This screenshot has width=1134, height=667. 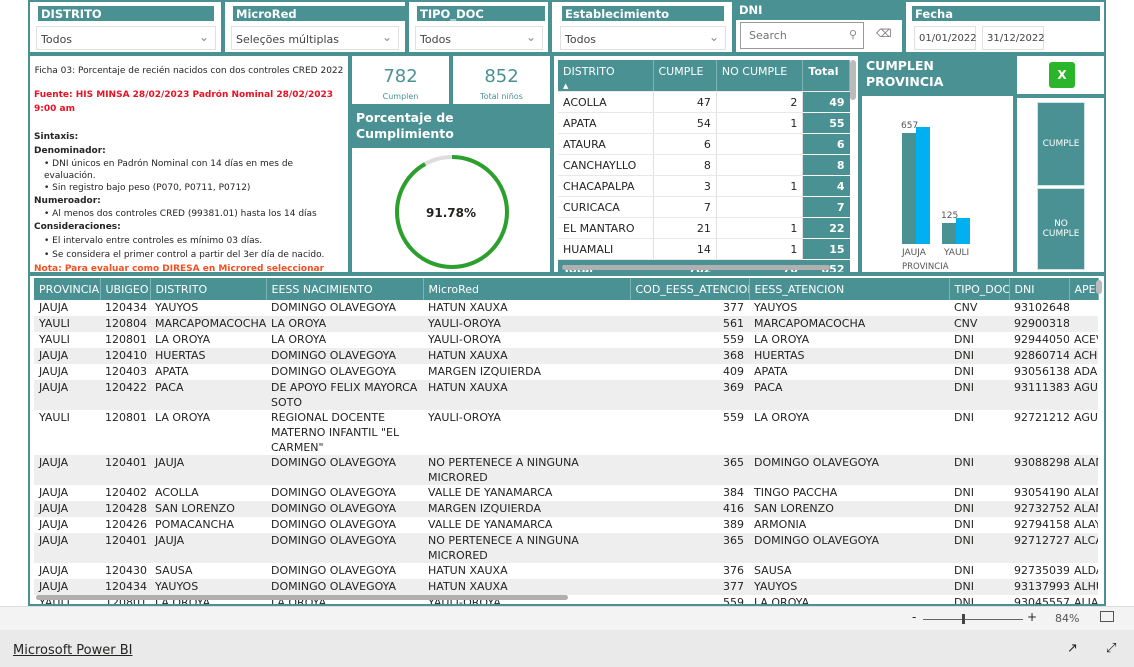 I want to click on table-cell: APATA, so click(x=606, y=123).